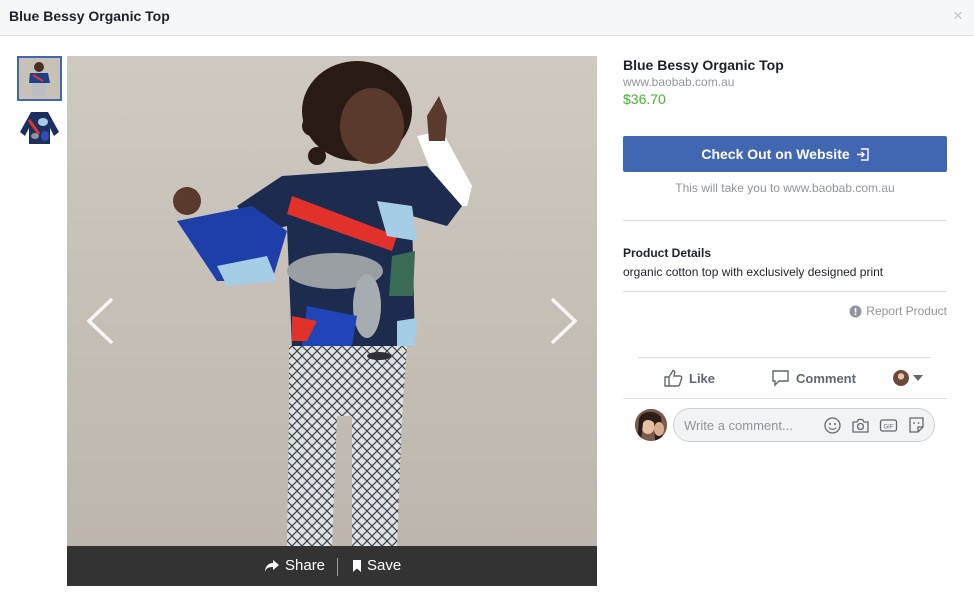 This screenshot has width=974, height=603. I want to click on comment-button: Comment, so click(813, 378).